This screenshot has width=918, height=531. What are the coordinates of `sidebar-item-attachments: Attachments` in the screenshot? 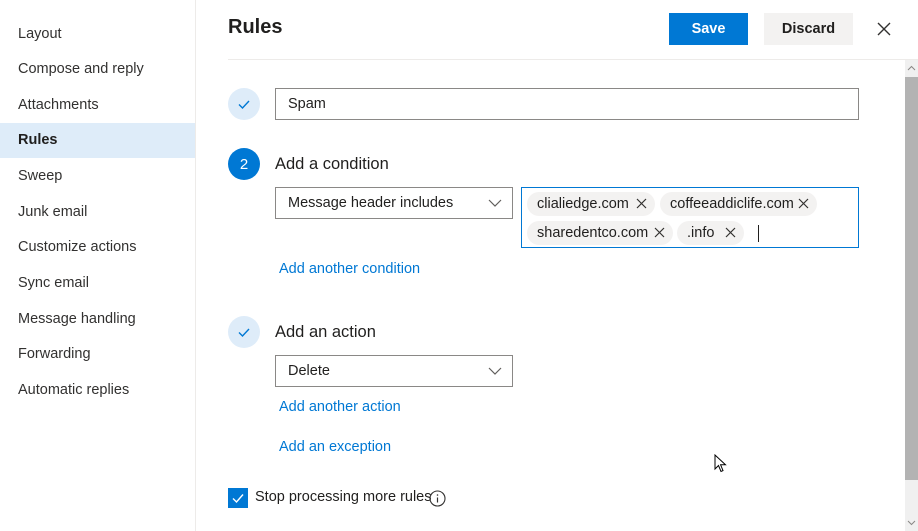 It's located at (97, 105).